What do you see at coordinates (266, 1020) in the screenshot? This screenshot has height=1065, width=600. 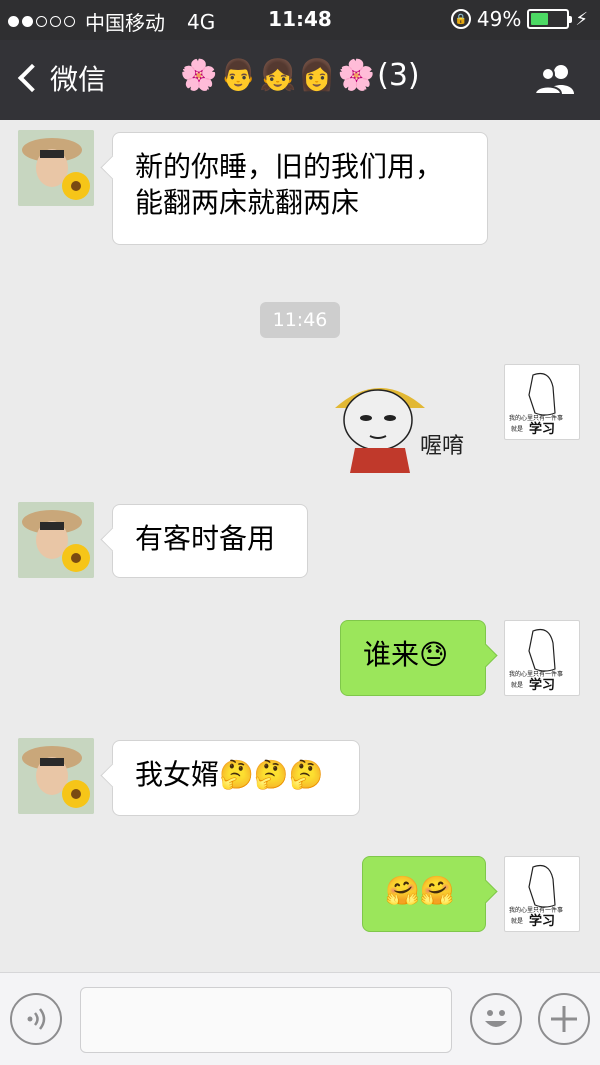 I see `message-input` at bounding box center [266, 1020].